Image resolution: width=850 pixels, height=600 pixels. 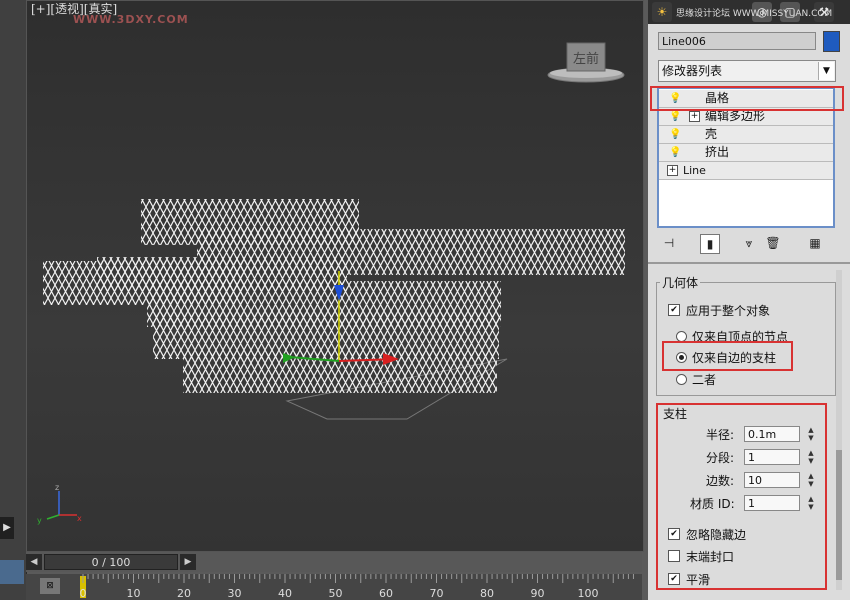 I want to click on tick-label: 20, so click(x=184, y=593).